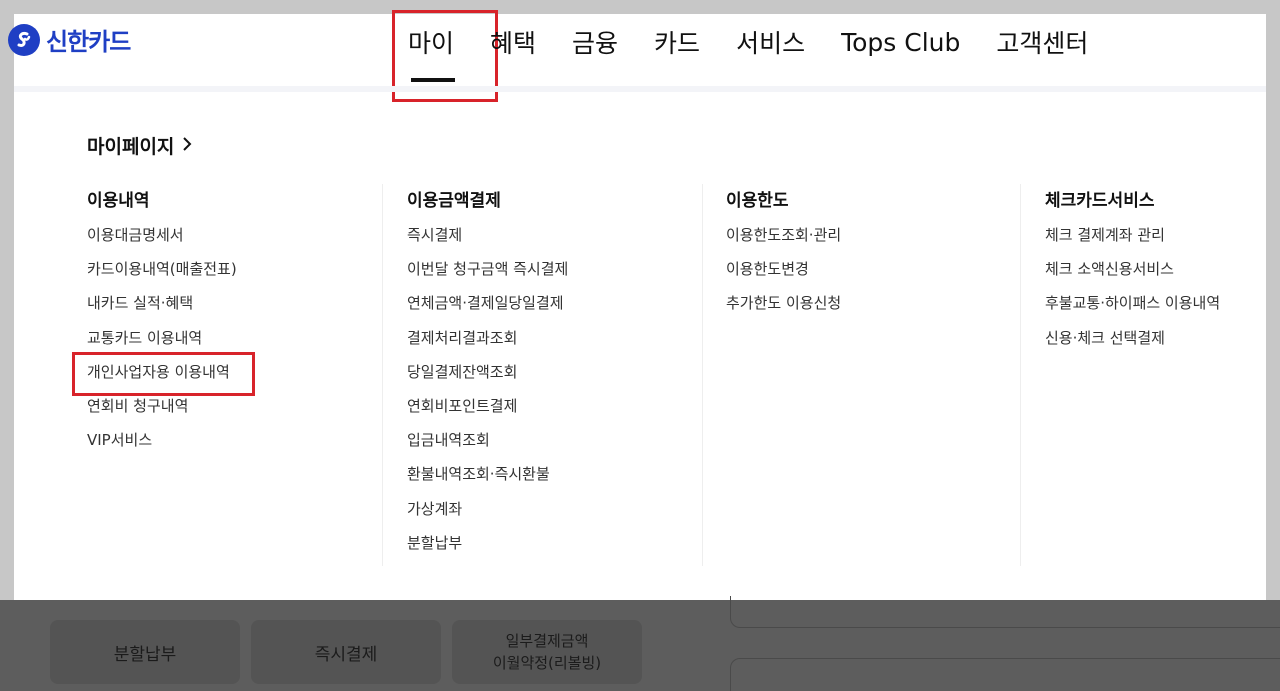  What do you see at coordinates (547, 641) in the screenshot?
I see `revolving-button-line1: 일부결제금액` at bounding box center [547, 641].